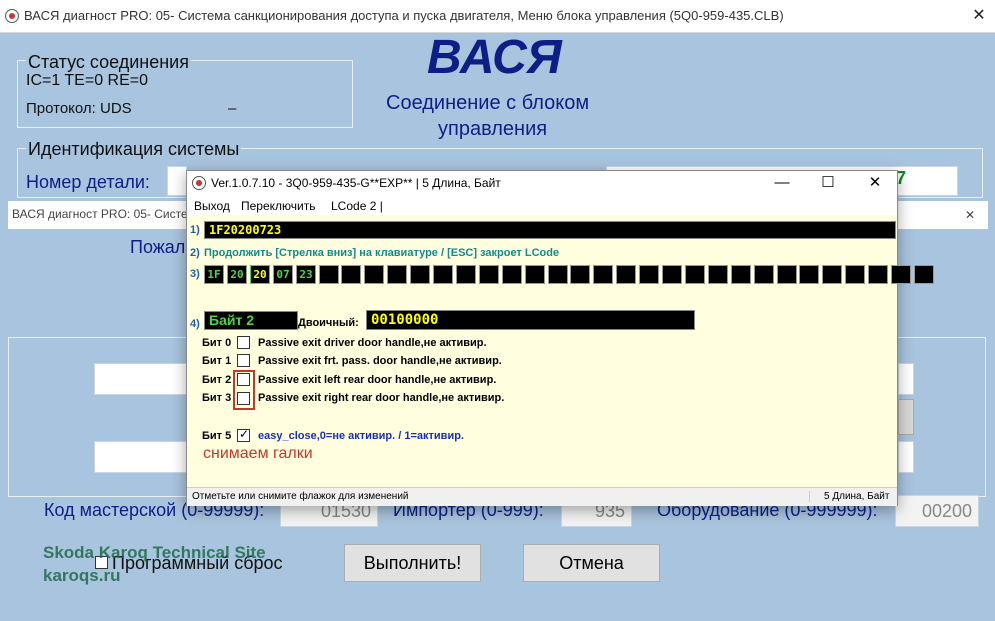 The width and height of the screenshot is (995, 621). I want to click on connection-text-1: Соединение с блоком, so click(488, 103).